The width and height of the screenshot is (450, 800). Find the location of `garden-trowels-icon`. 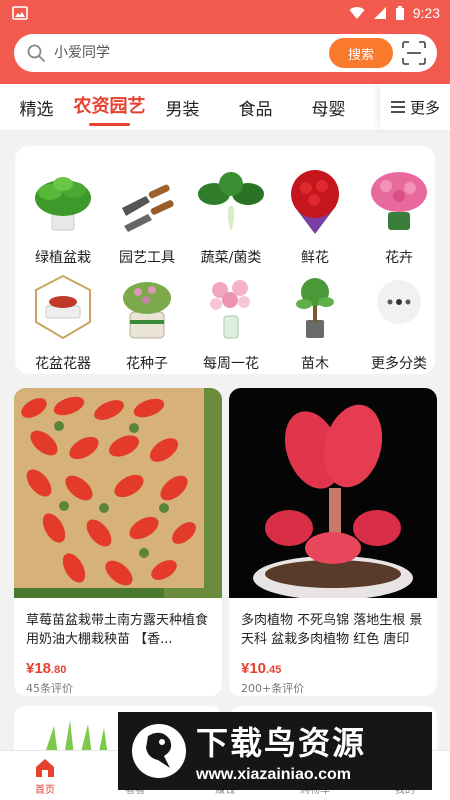

garden-trowels-icon is located at coordinates (148, 208).